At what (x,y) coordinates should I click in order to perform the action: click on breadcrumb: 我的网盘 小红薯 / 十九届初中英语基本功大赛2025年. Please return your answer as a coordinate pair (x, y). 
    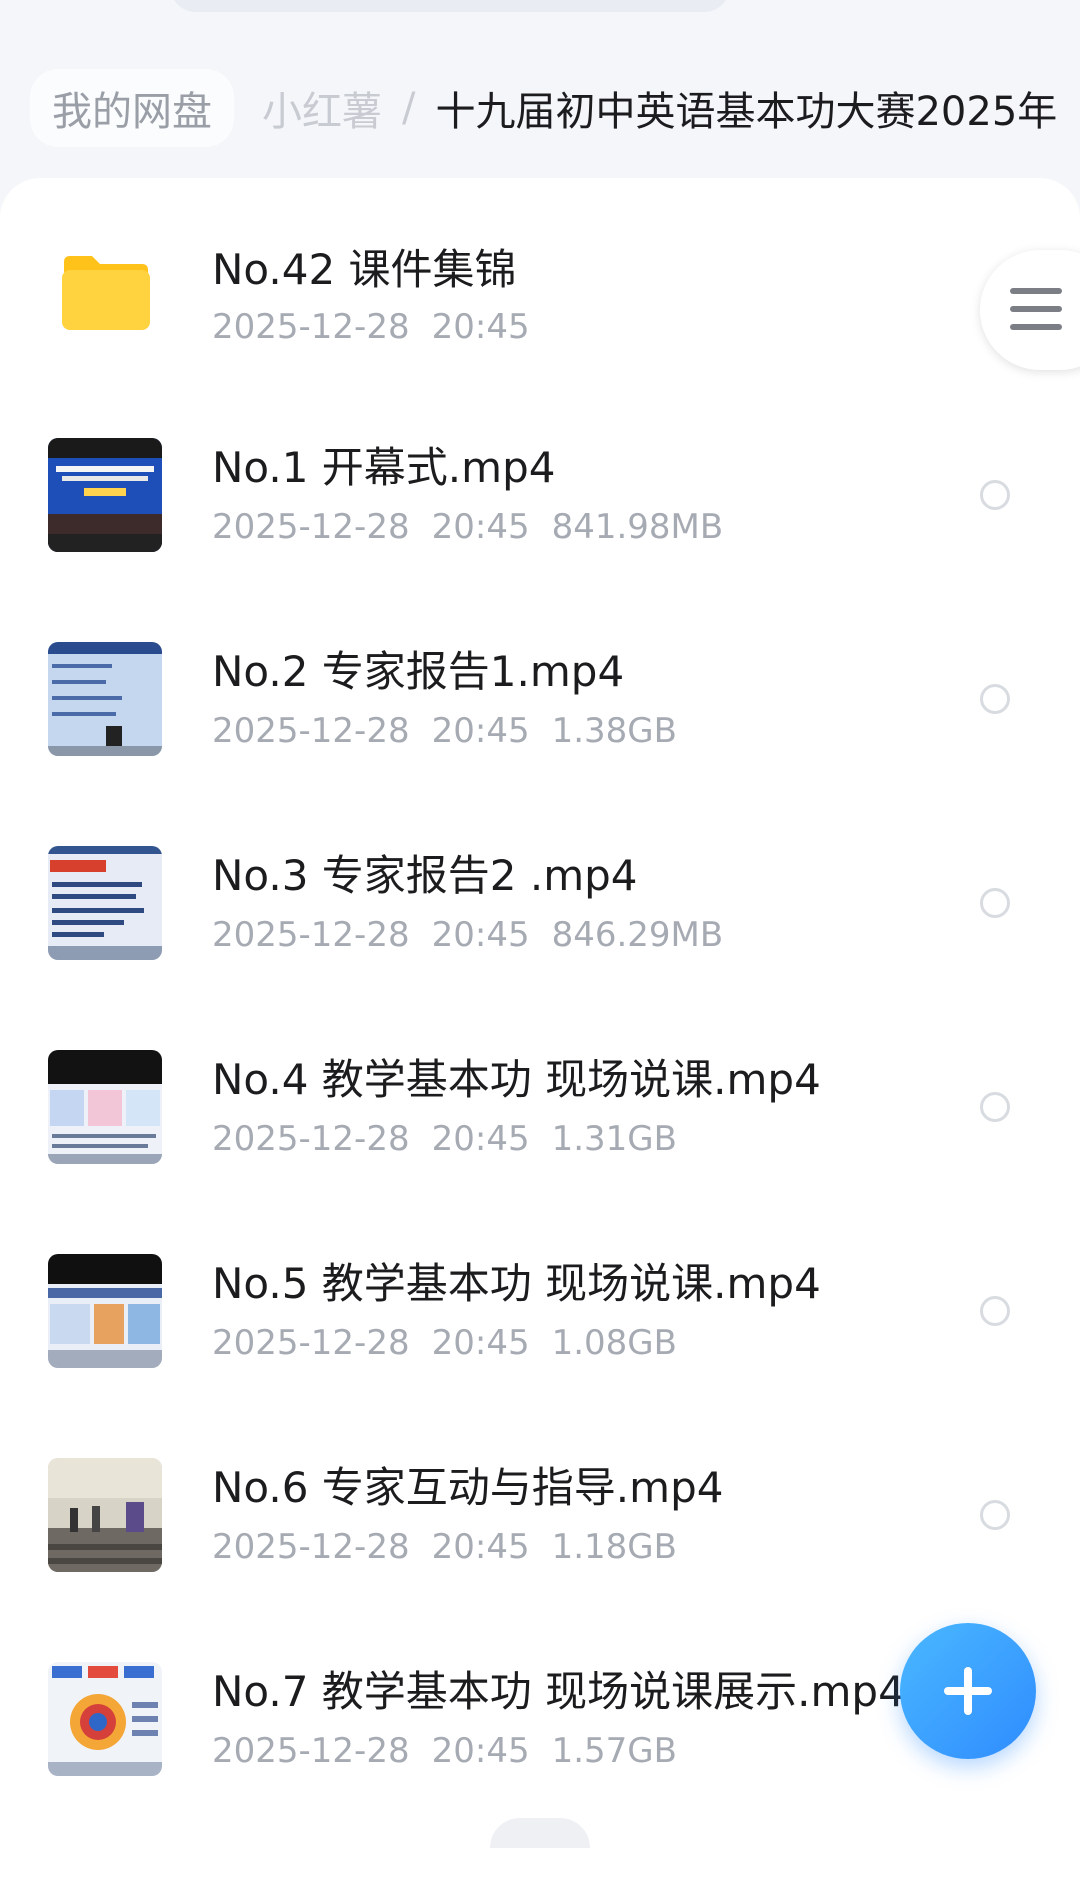
    Looking at the image, I should click on (555, 108).